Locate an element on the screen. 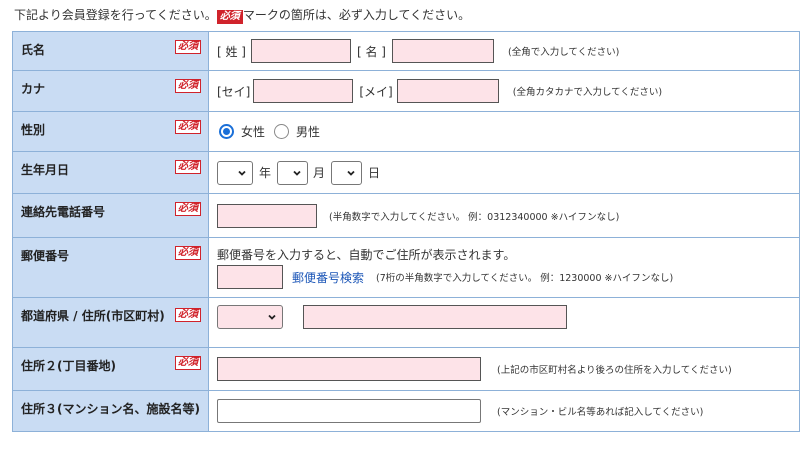 This screenshot has width=812, height=449. gender-female-label: 女性 is located at coordinates (253, 131).